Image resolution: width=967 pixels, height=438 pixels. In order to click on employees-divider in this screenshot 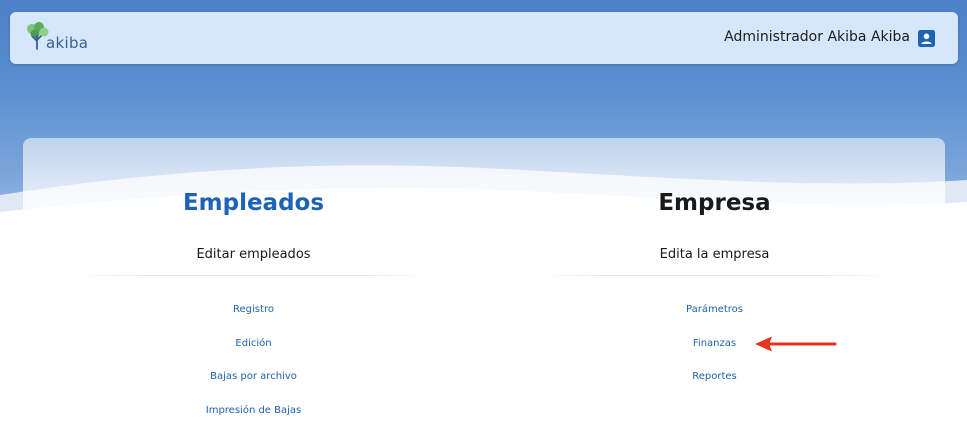, I will do `click(253, 275)`.